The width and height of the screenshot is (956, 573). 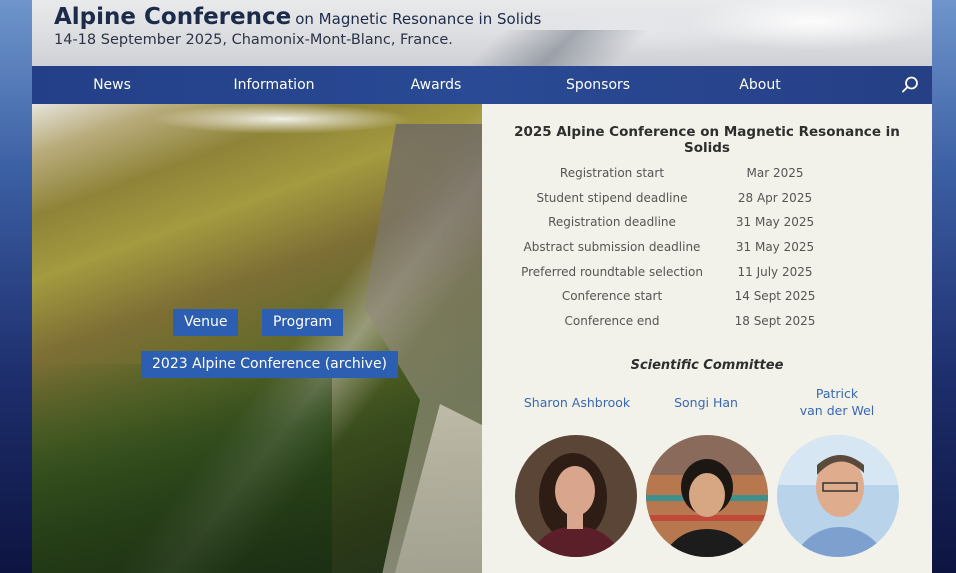 I want to click on date-value: Mar 2025, so click(x=775, y=173).